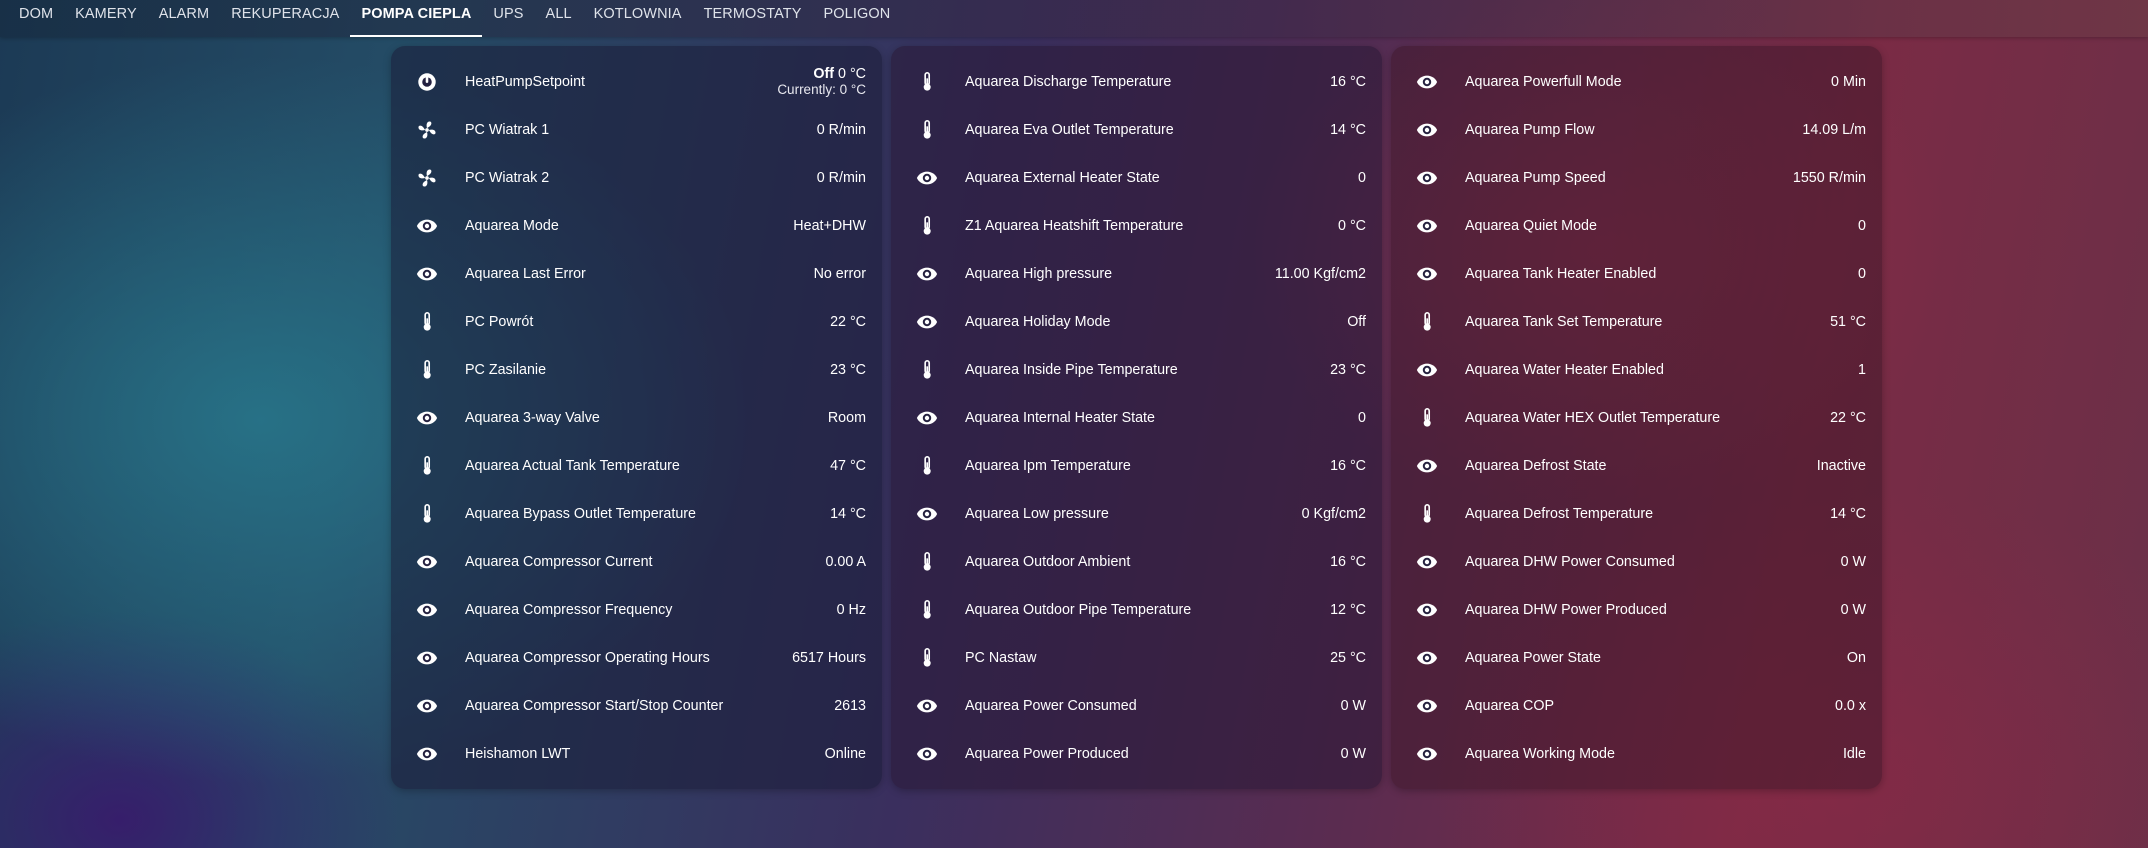 The width and height of the screenshot is (2148, 848). What do you see at coordinates (821, 89) in the screenshot?
I see `thermostat-current: Currently: 0 °C` at bounding box center [821, 89].